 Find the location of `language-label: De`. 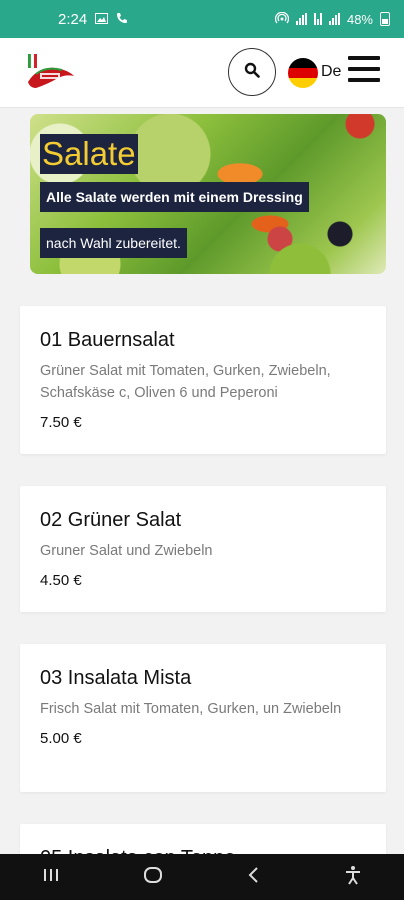

language-label: De is located at coordinates (331, 72).